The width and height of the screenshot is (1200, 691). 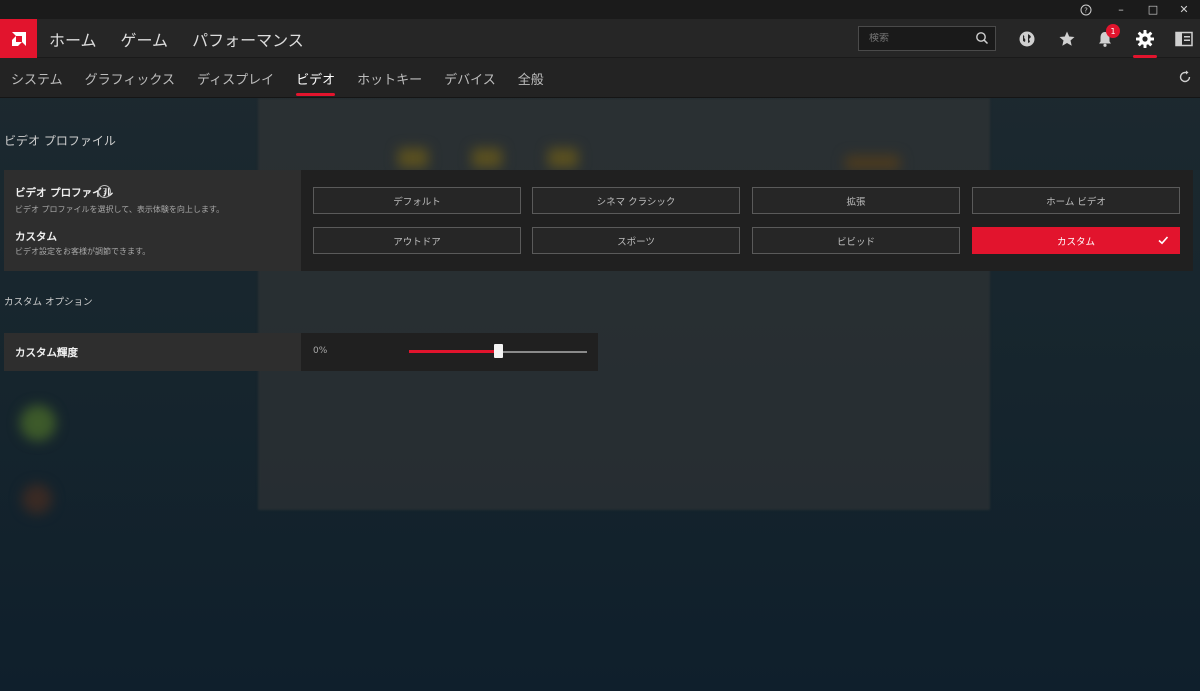 I want to click on custom-brightness-label-panel: カスタム輝度, so click(x=152, y=352).